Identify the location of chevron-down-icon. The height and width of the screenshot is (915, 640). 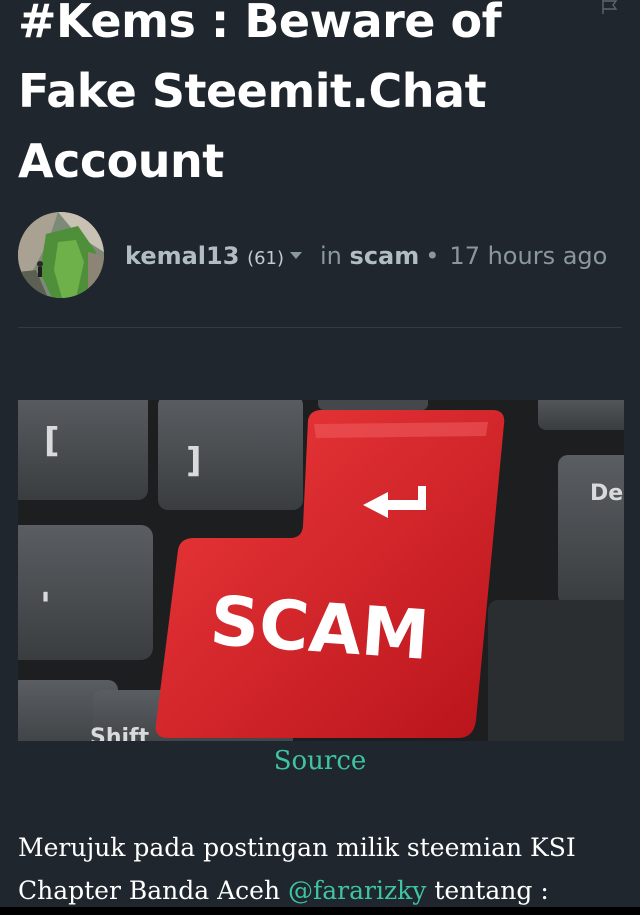
(296, 255).